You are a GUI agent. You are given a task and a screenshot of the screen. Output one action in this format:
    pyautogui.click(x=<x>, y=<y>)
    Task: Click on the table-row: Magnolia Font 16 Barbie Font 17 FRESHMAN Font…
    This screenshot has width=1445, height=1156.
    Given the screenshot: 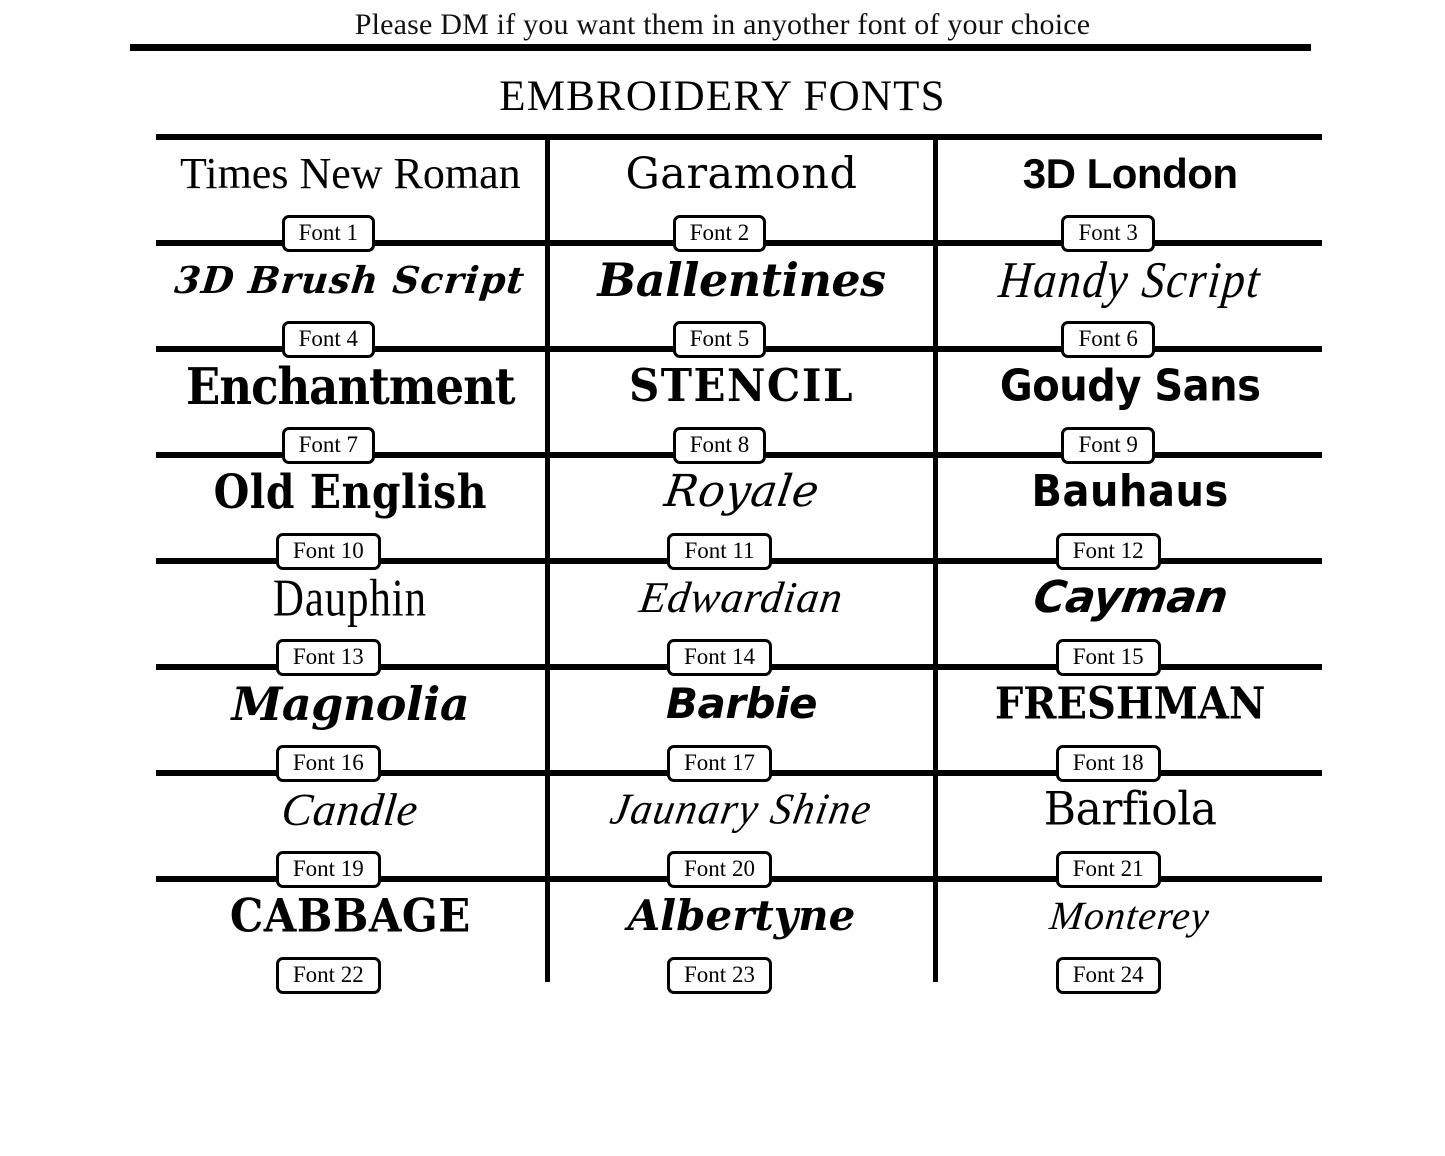 What is the action you would take?
    pyautogui.click(x=739, y=726)
    